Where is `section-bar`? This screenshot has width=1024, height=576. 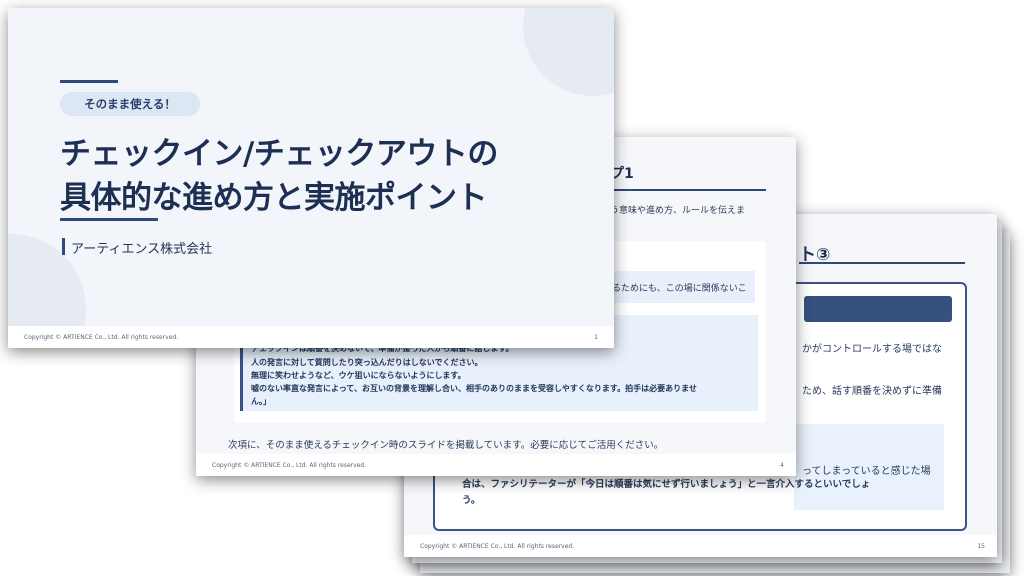 section-bar is located at coordinates (878, 309).